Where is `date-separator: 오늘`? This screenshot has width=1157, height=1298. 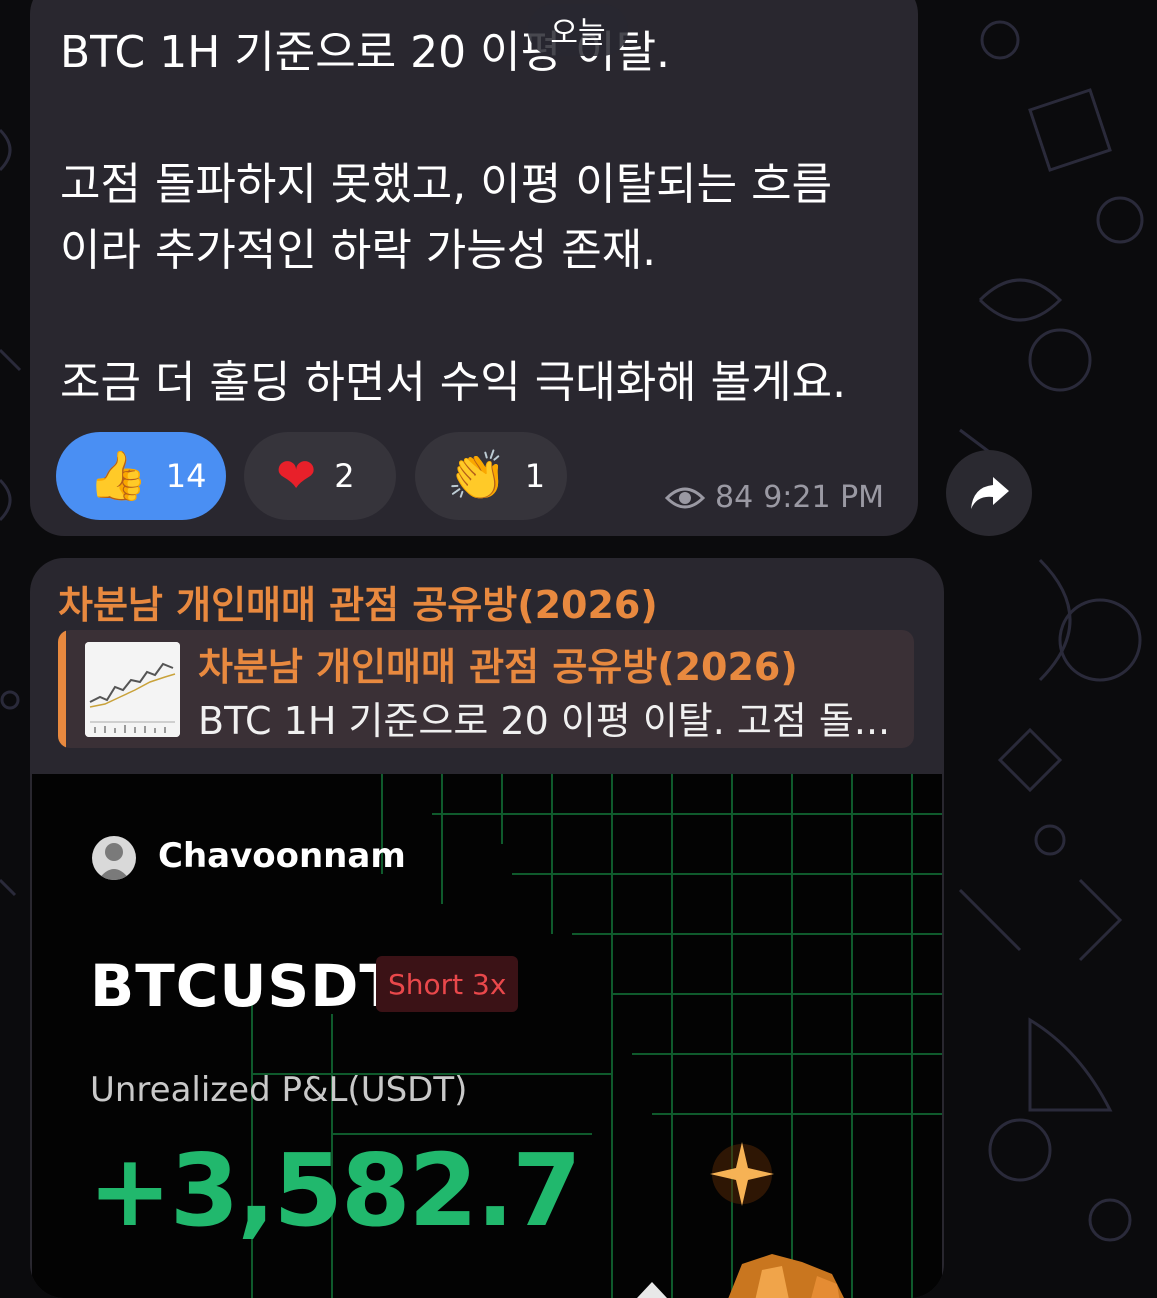 date-separator: 오늘 is located at coordinates (578, 30).